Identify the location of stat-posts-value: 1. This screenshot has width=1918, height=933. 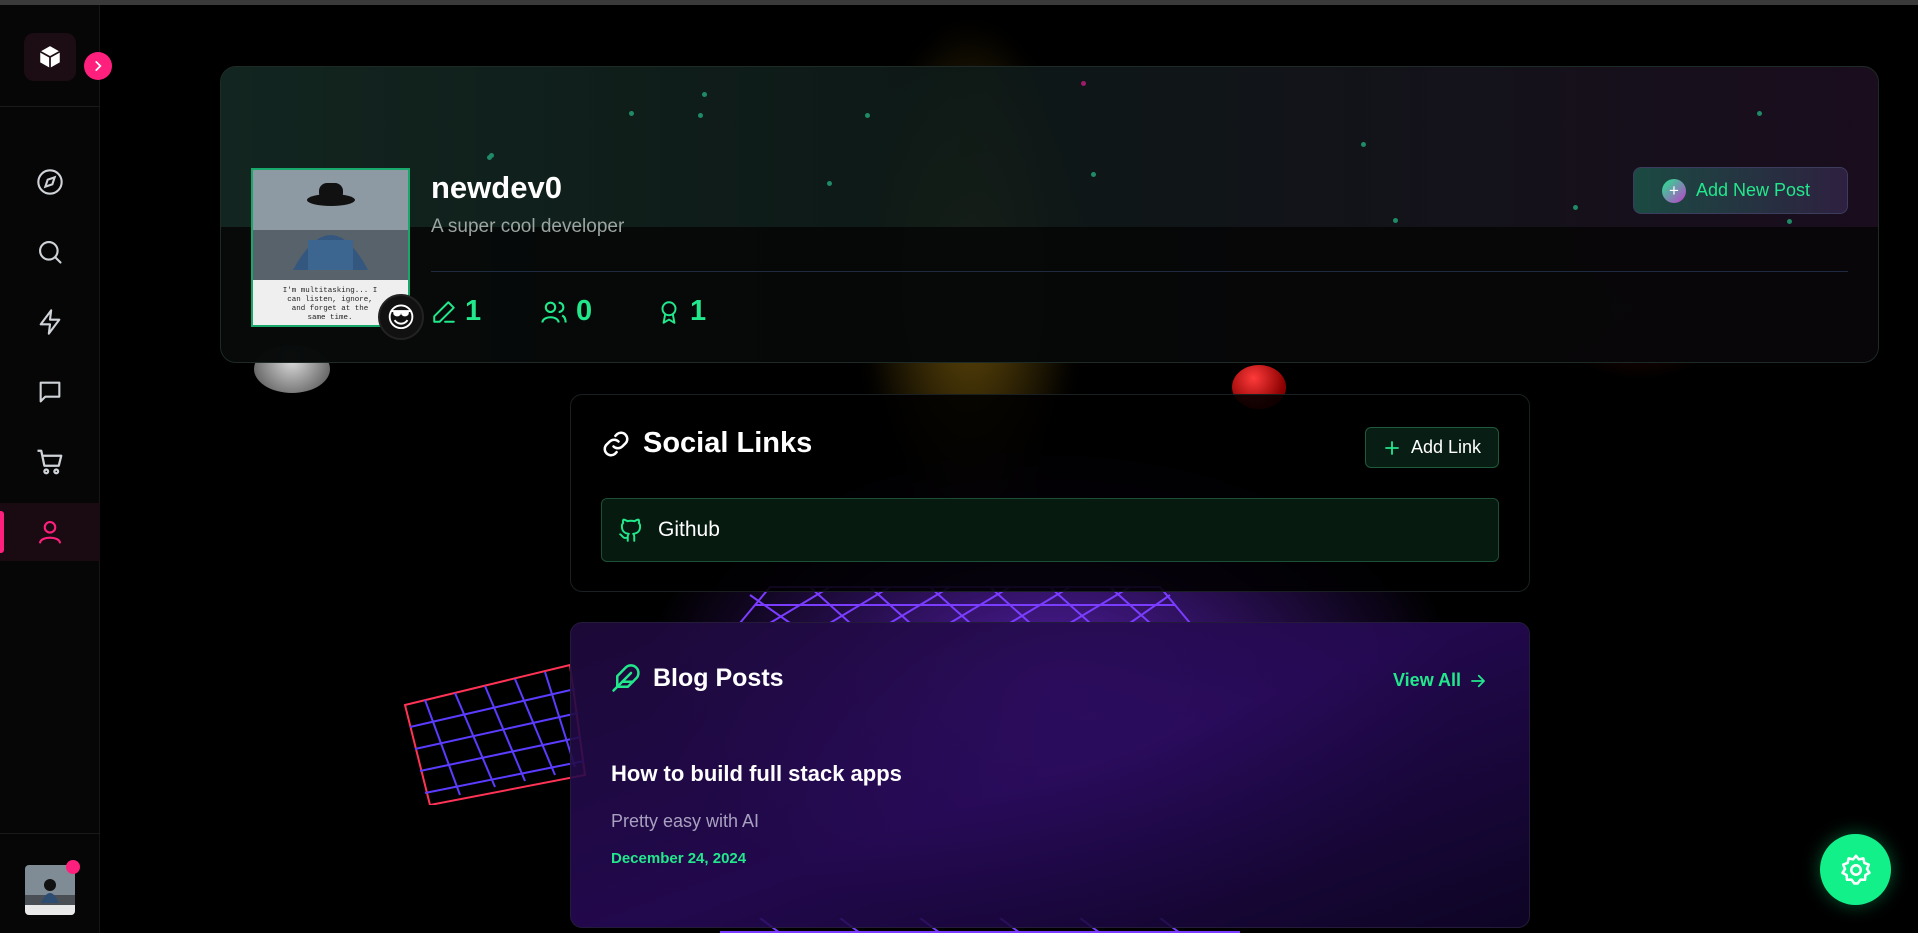
(473, 311).